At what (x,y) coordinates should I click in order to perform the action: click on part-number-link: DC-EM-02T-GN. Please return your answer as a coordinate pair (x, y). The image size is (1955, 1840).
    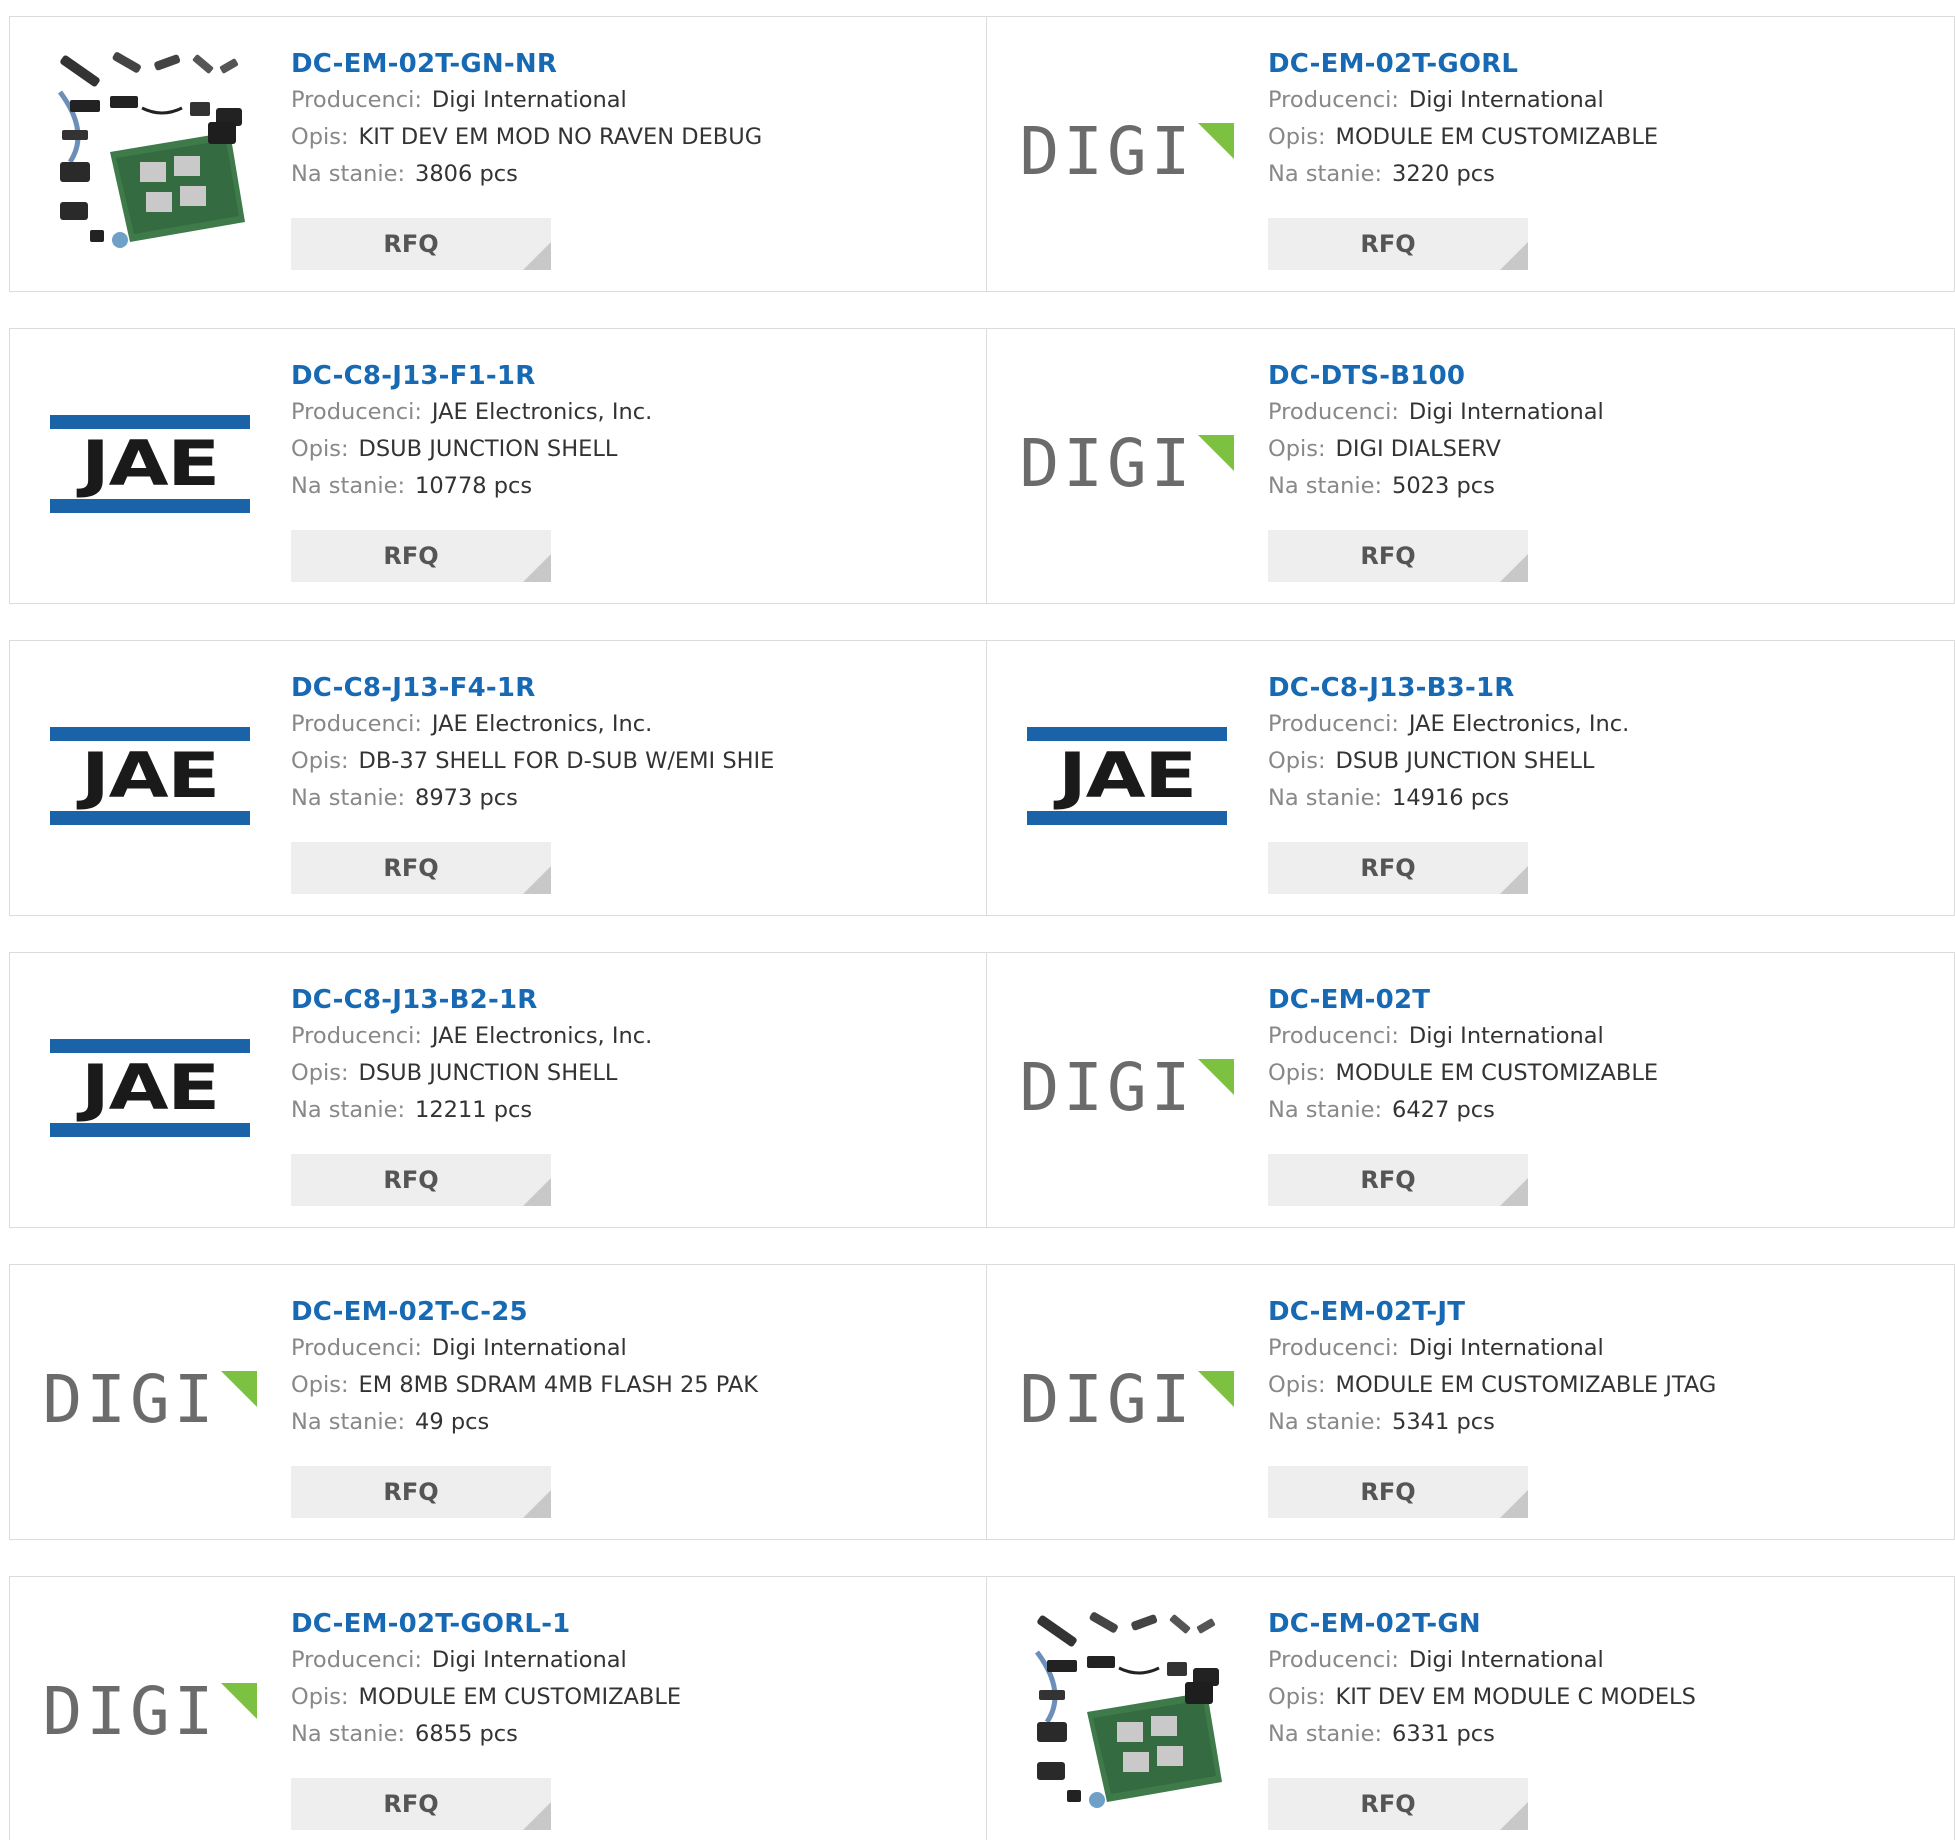
    Looking at the image, I should click on (1588, 1624).